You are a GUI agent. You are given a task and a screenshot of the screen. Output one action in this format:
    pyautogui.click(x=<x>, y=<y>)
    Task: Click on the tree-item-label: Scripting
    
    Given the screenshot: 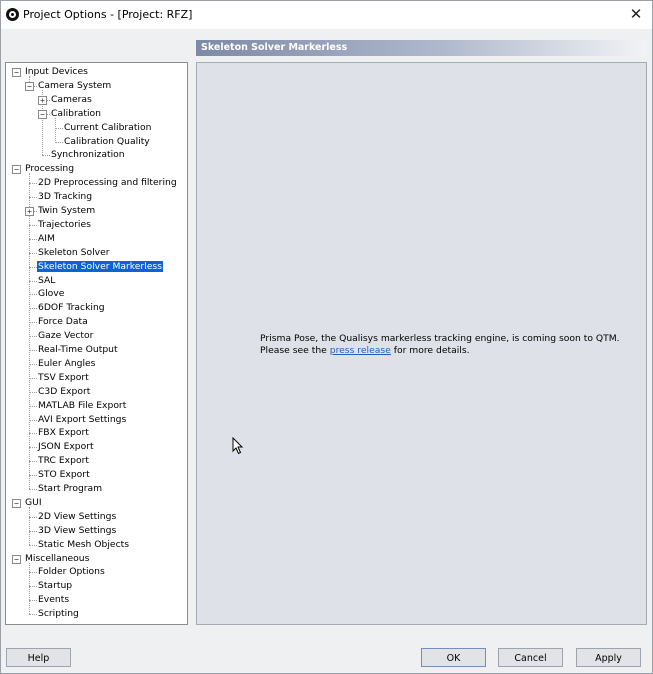 What is the action you would take?
    pyautogui.click(x=58, y=614)
    